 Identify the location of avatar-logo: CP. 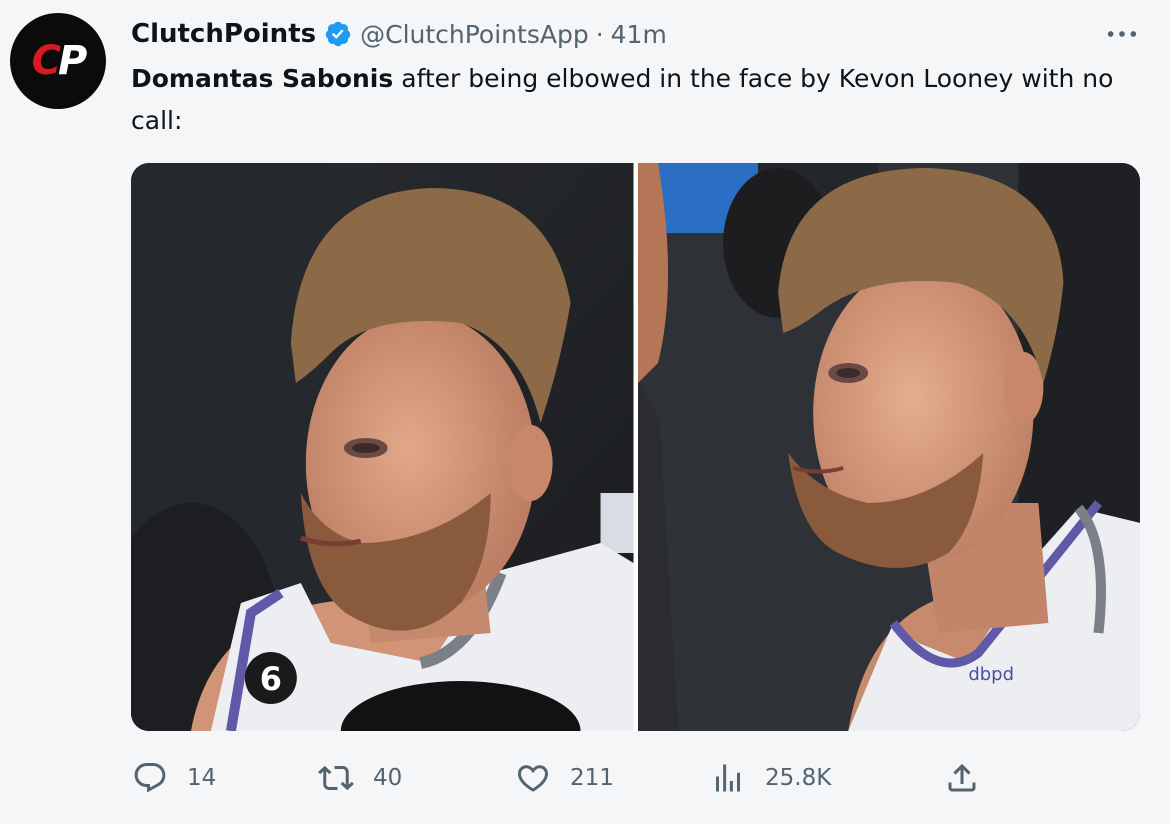
(59, 61).